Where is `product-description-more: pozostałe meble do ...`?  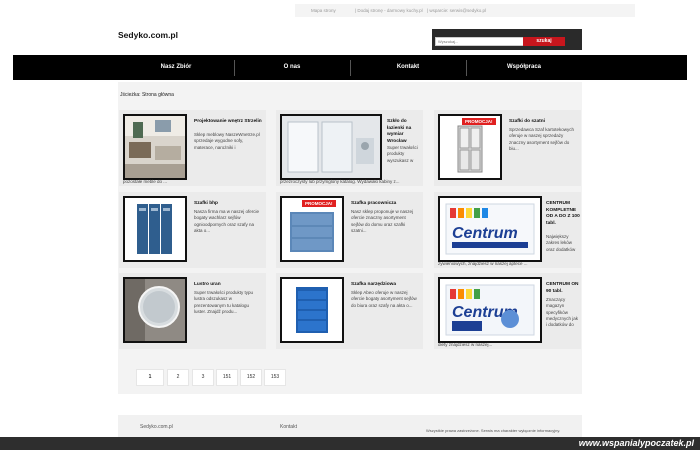 product-description-more: pozostałe meble do ... is located at coordinates (145, 181).